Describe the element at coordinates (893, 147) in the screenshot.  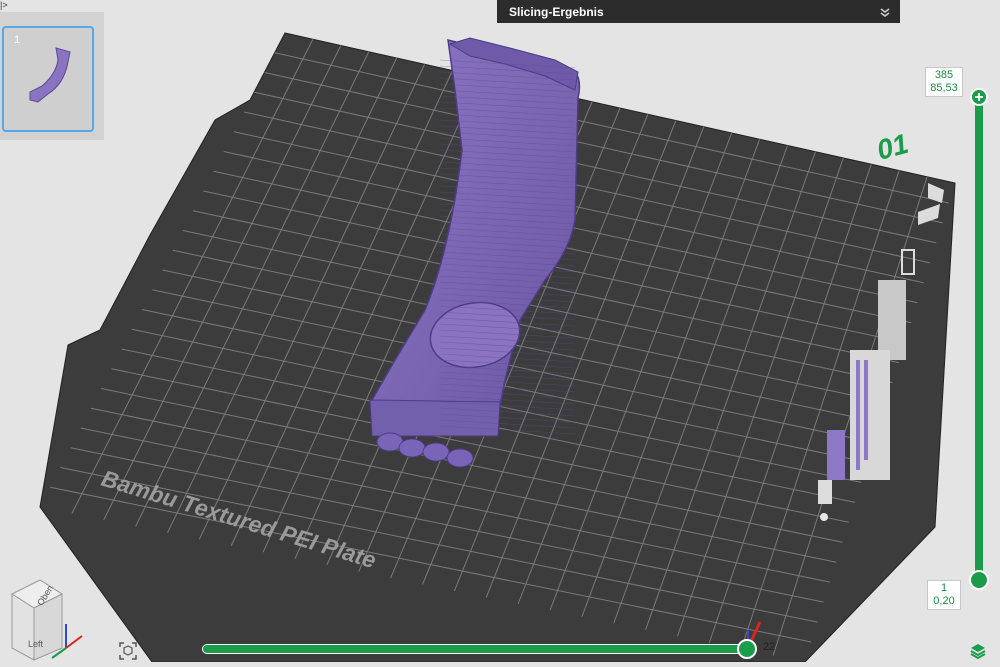
I see `plate-id: 01` at that location.